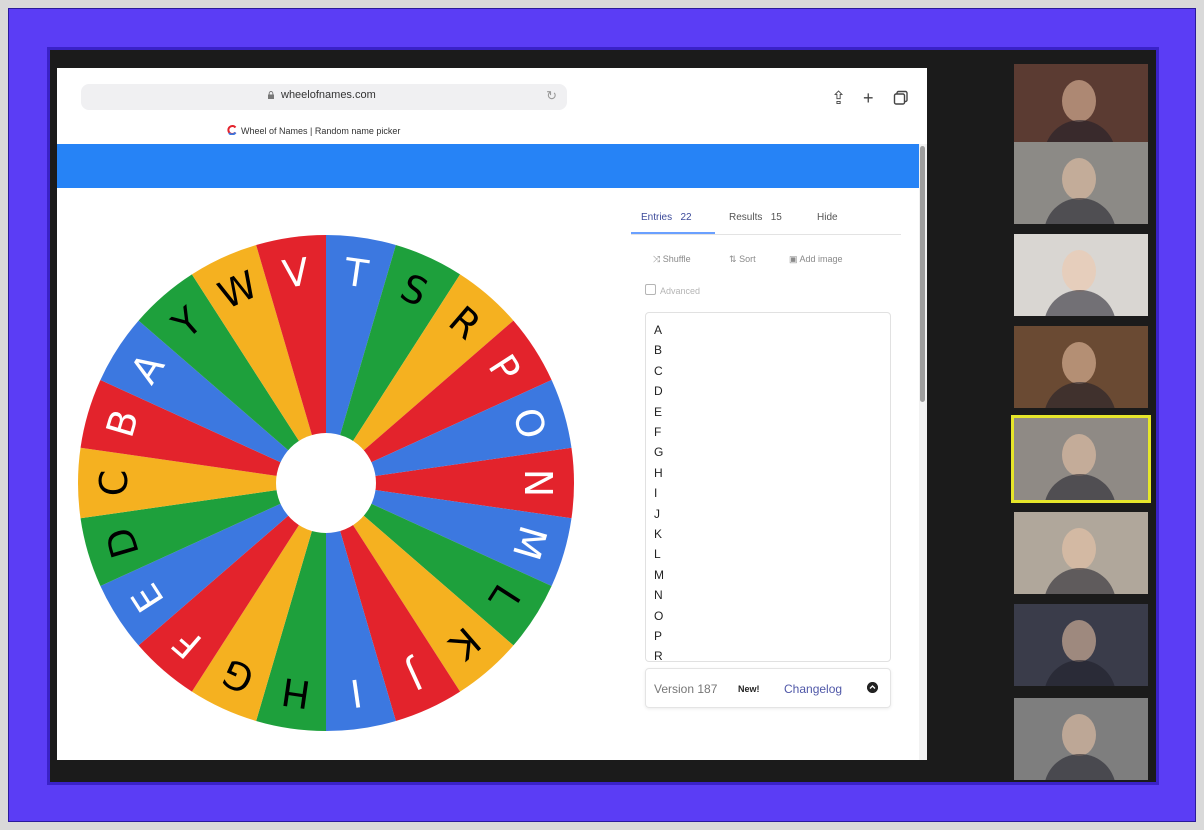 This screenshot has height=830, width=1204. What do you see at coordinates (658, 432) in the screenshot?
I see `entry-line: F` at bounding box center [658, 432].